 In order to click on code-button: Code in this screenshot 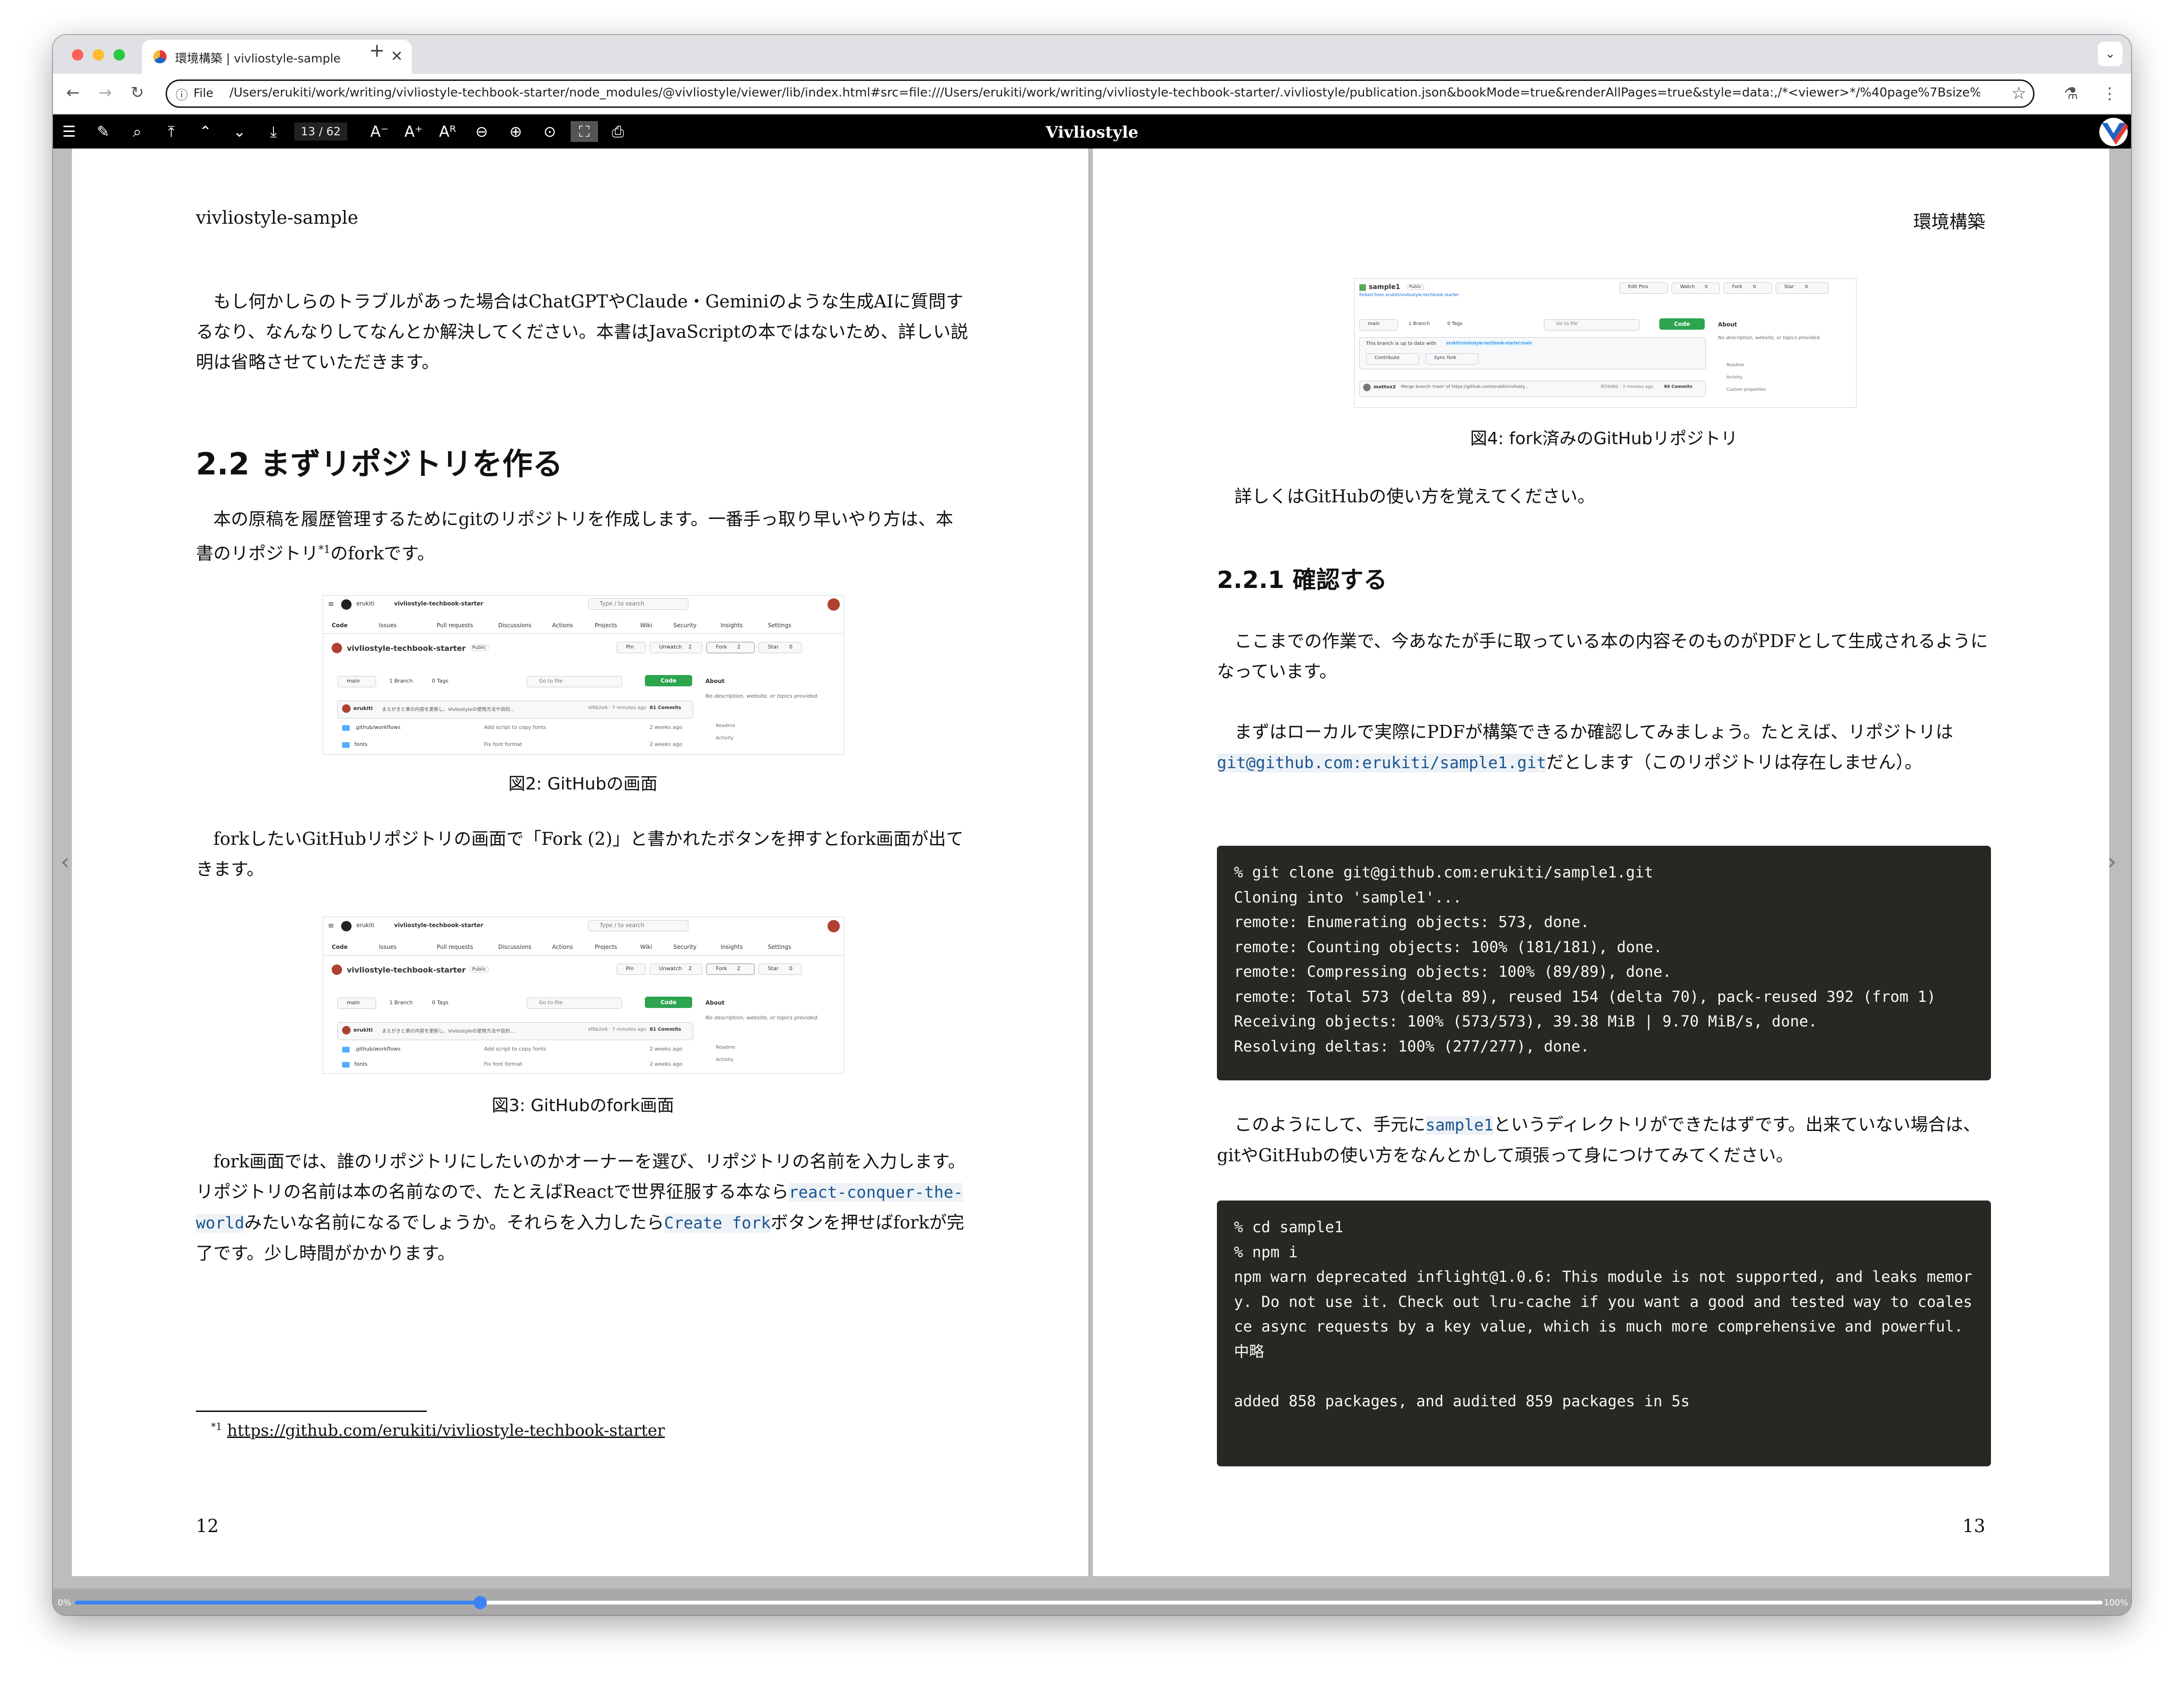, I will do `click(668, 680)`.